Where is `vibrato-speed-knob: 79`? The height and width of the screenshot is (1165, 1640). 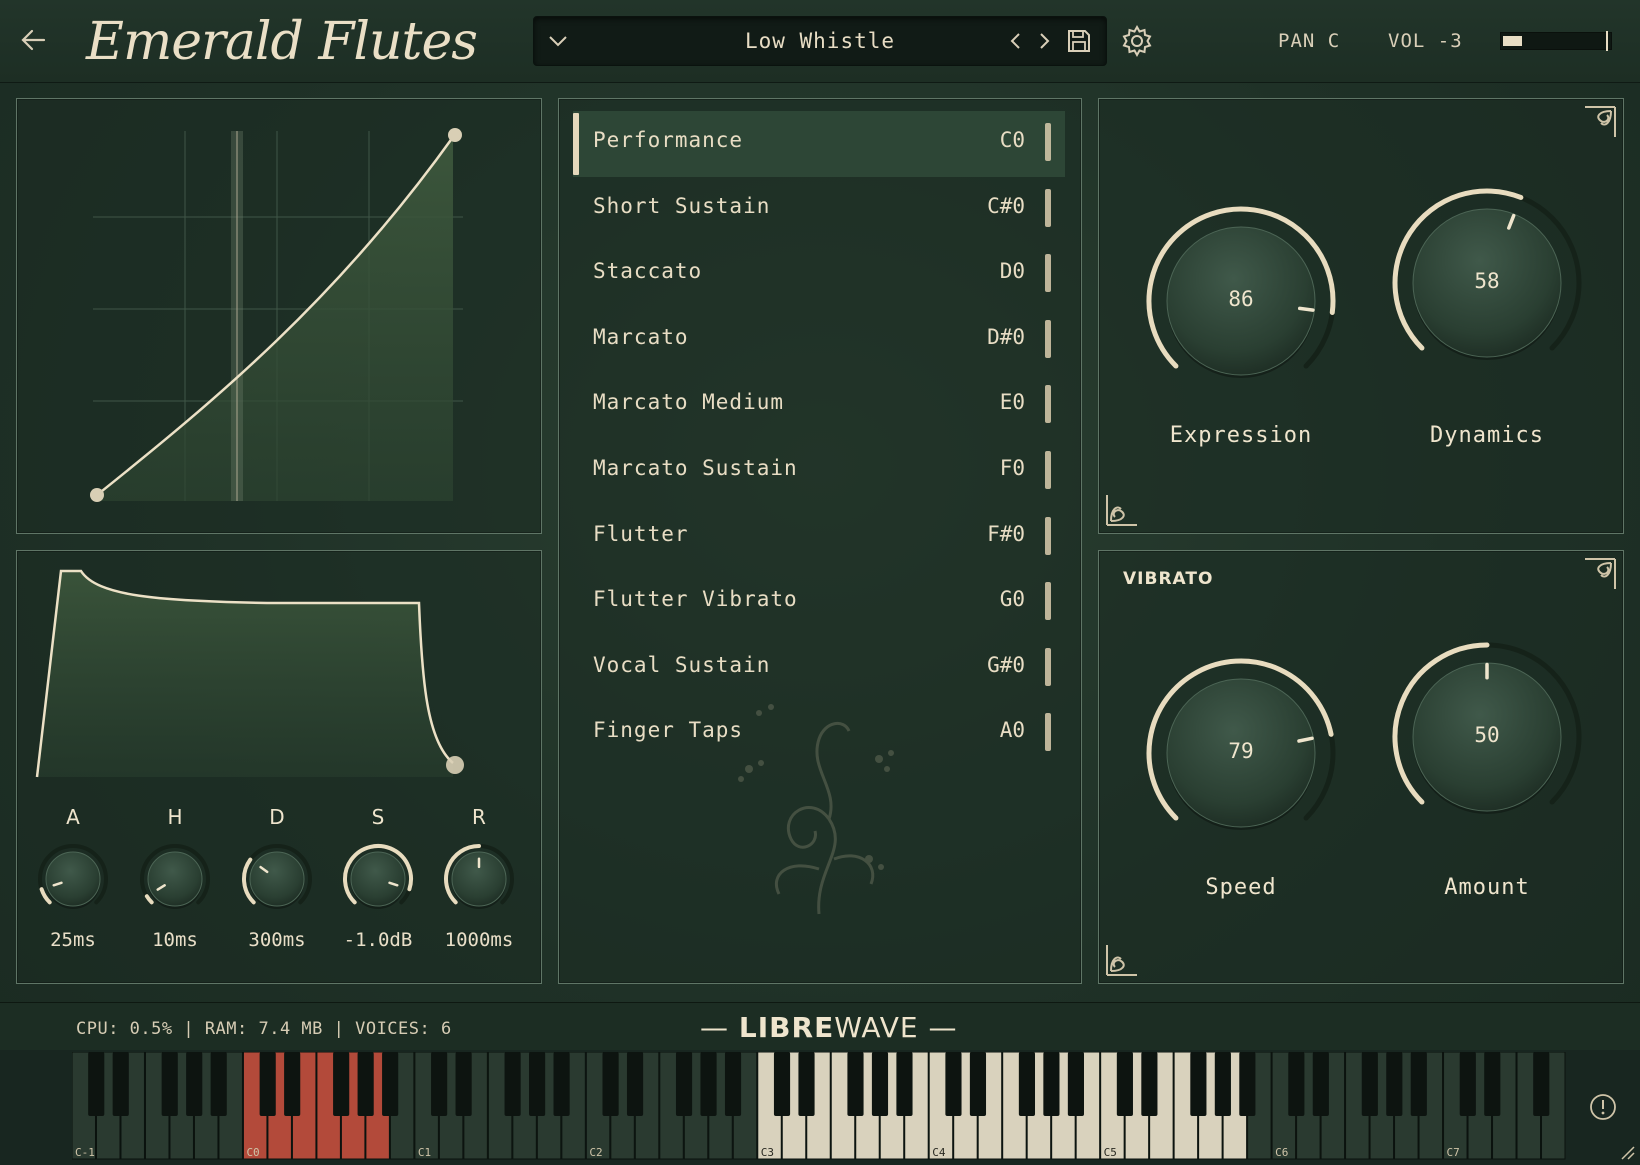
vibrato-speed-knob: 79 is located at coordinates (1241, 753).